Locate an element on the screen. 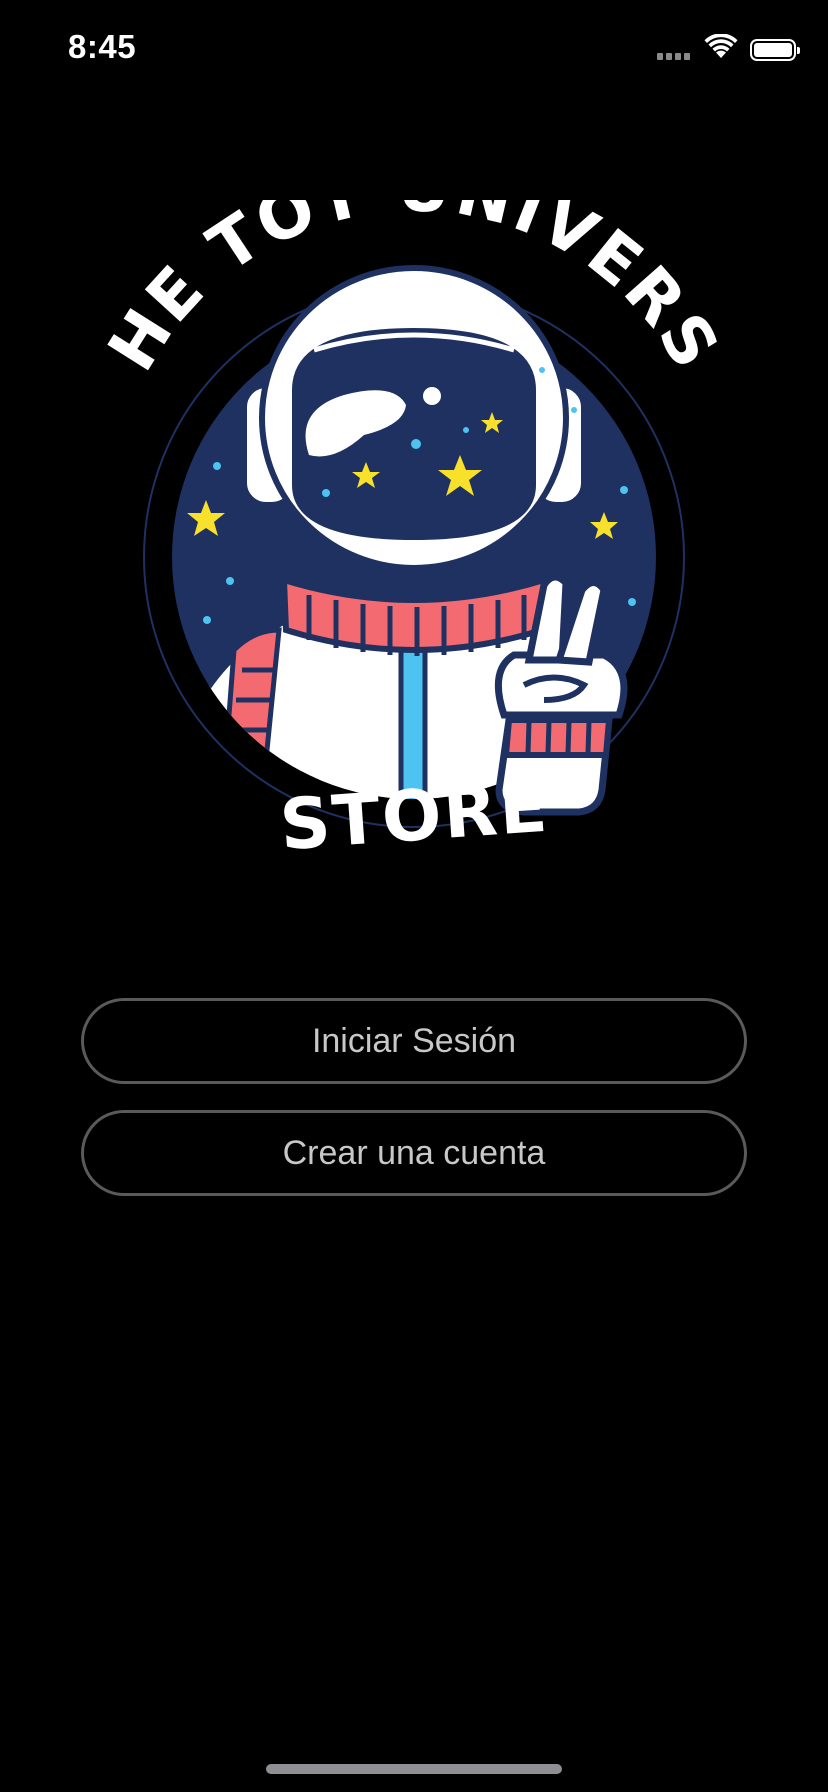 The image size is (828, 1792). status-icons is located at coordinates (727, 49).